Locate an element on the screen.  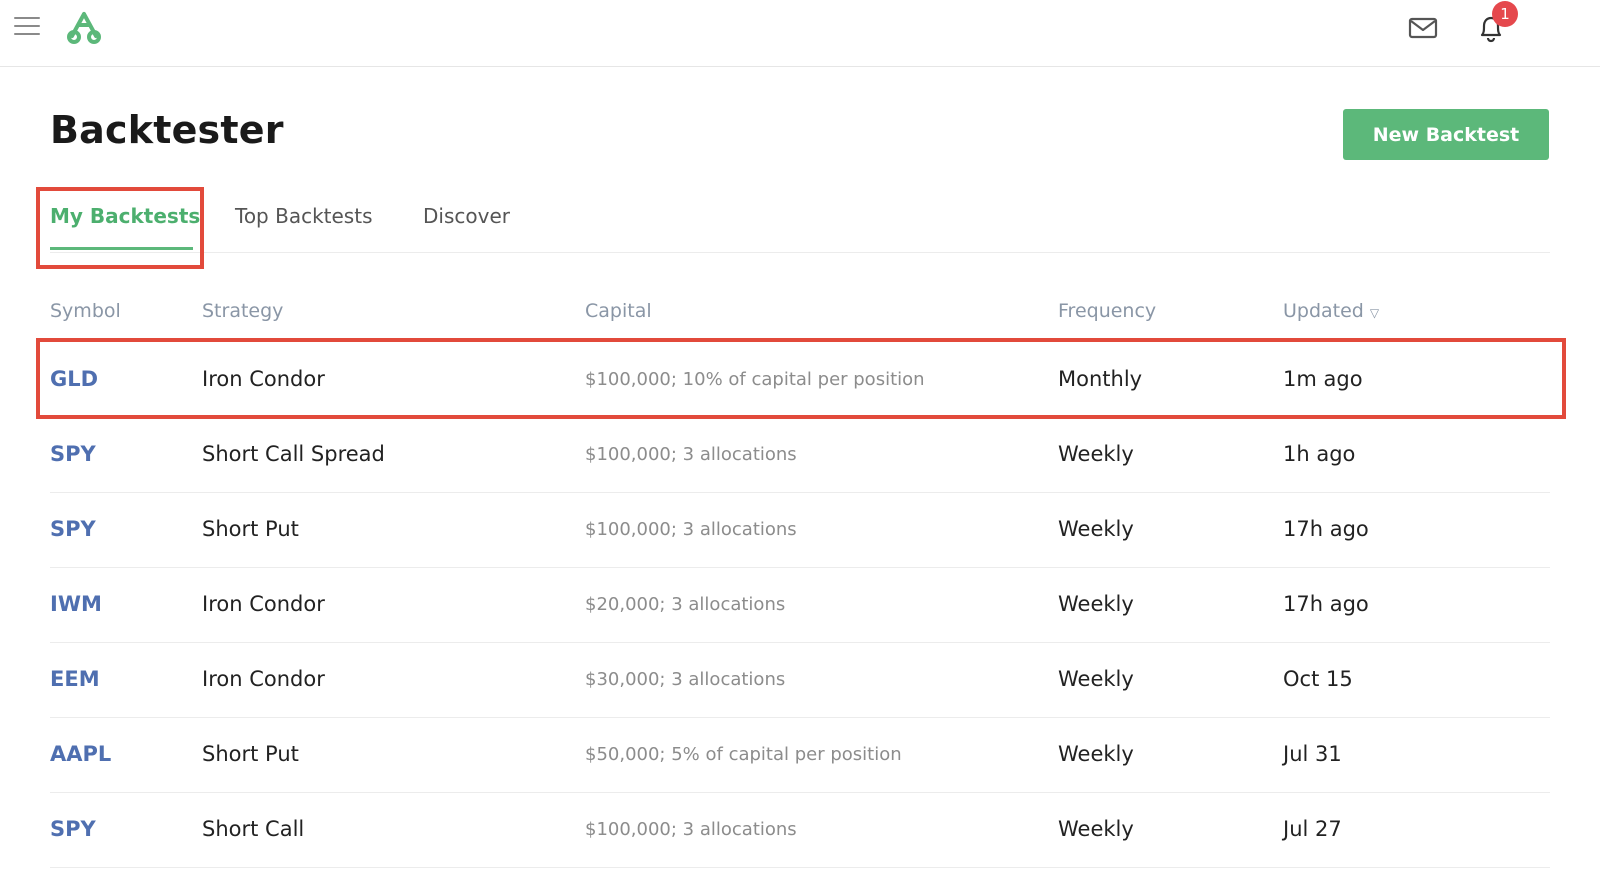
row-updated: 1m ago is located at coordinates (1323, 379).